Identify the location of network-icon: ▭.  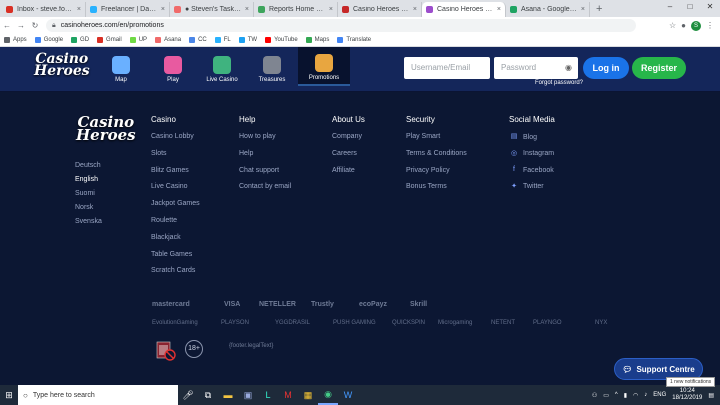
(606, 395).